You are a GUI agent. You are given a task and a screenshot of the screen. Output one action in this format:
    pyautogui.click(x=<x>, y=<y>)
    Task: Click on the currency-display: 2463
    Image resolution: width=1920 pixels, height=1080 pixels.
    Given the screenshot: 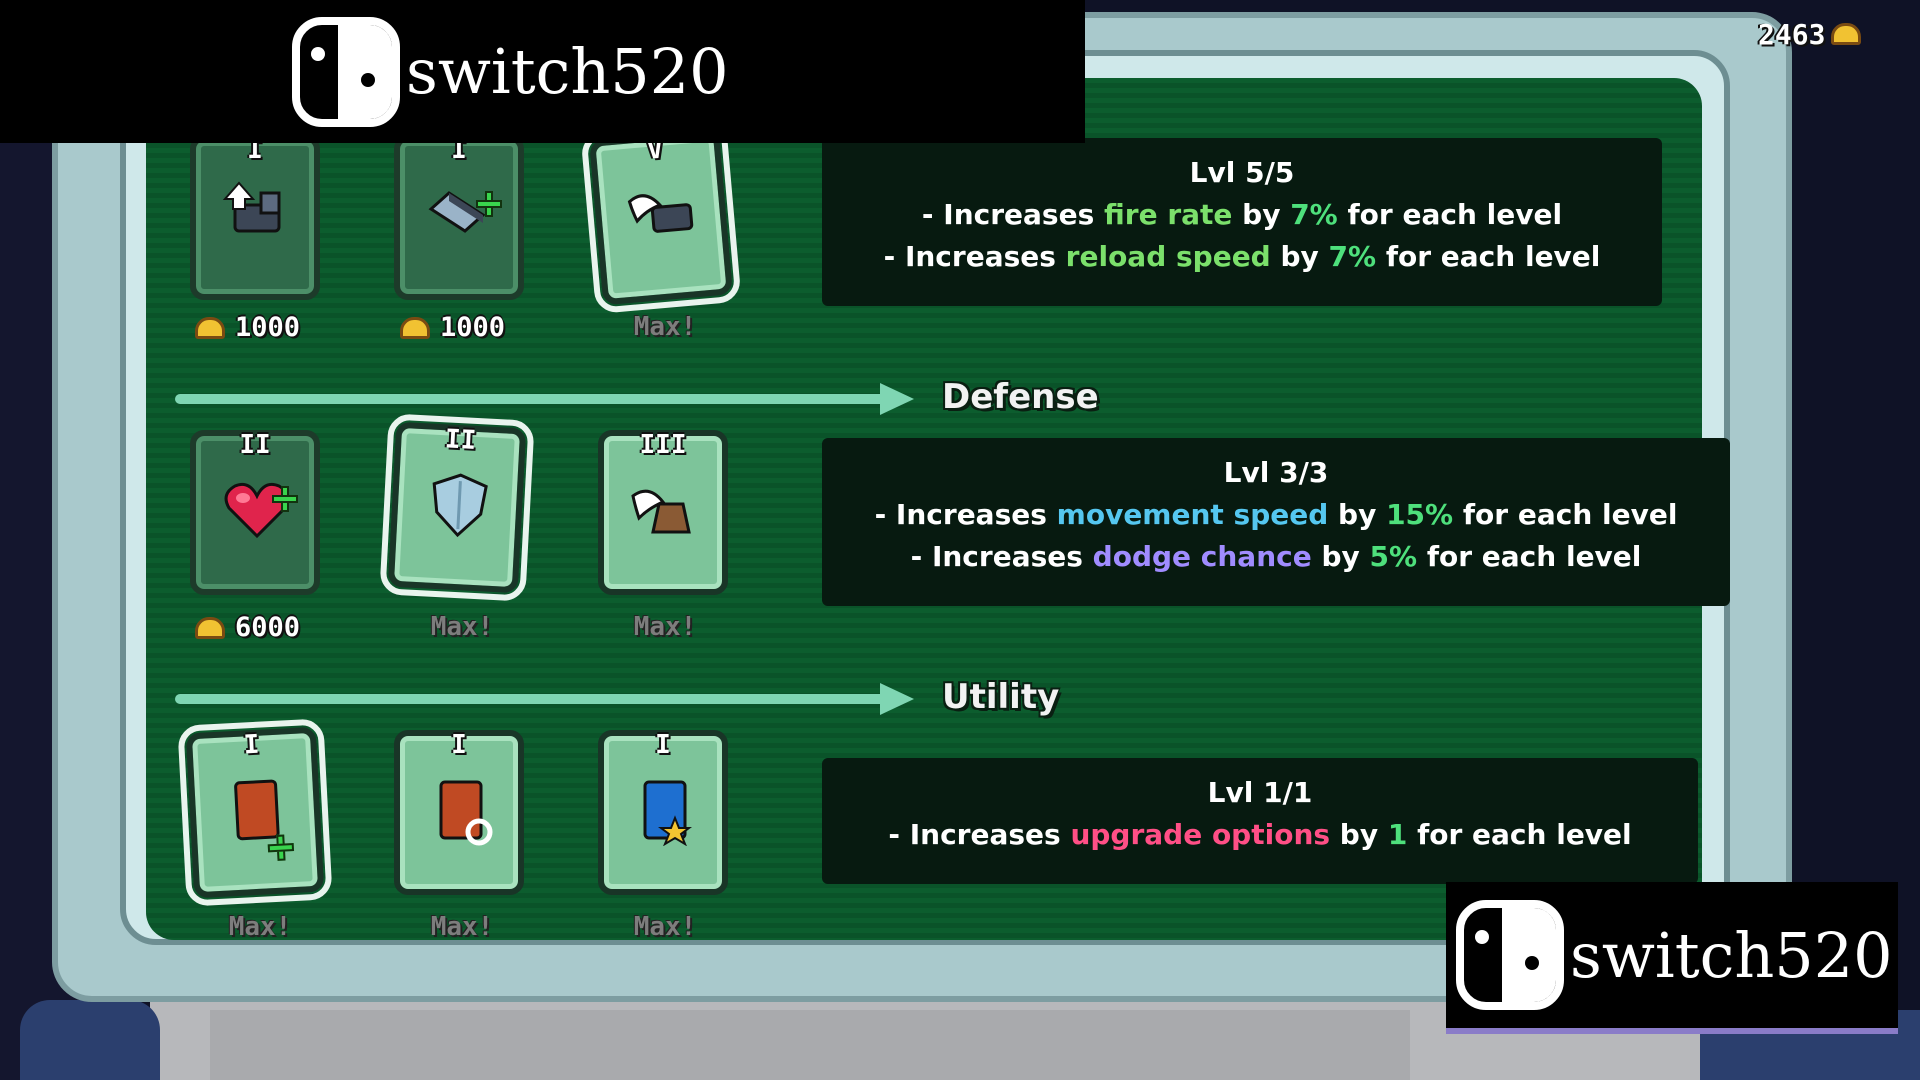 What is the action you would take?
    pyautogui.click(x=1810, y=34)
    